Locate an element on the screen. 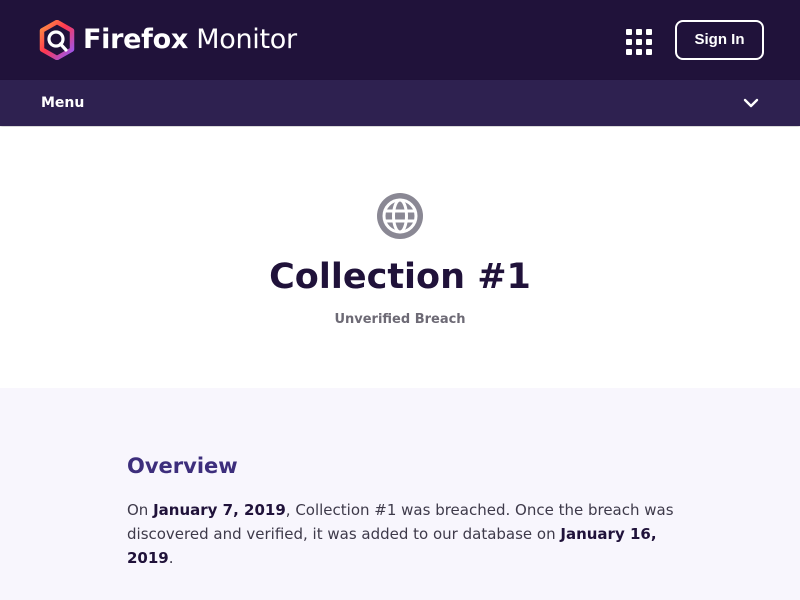  overview-heading: Overview is located at coordinates (182, 466).